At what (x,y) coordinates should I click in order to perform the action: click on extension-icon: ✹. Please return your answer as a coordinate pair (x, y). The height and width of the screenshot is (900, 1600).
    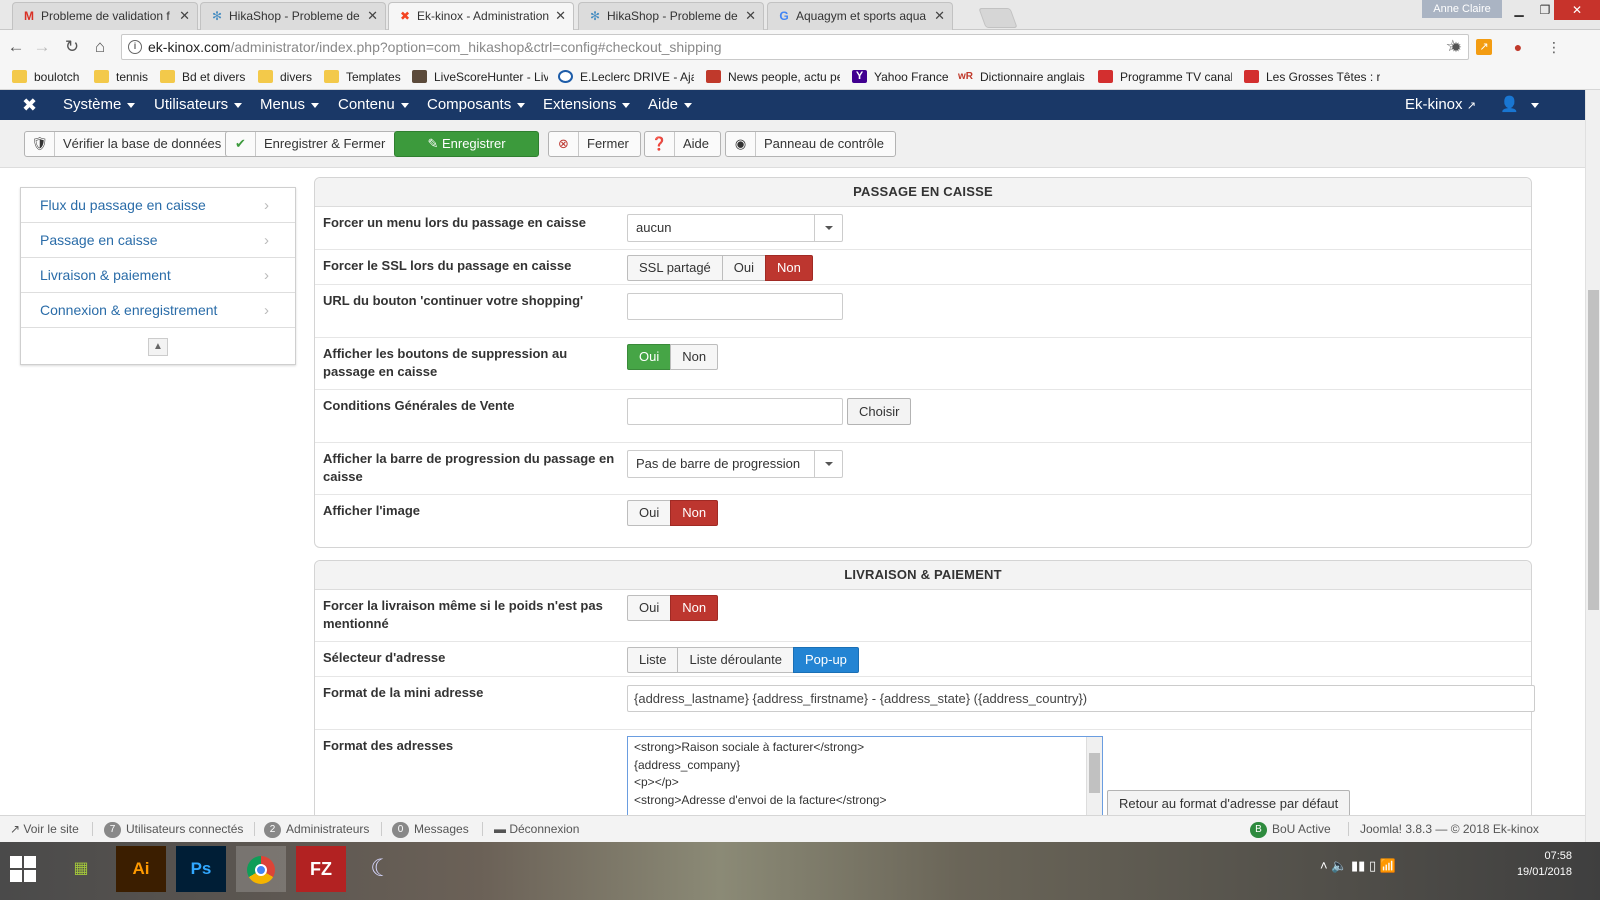
    Looking at the image, I should click on (1456, 47).